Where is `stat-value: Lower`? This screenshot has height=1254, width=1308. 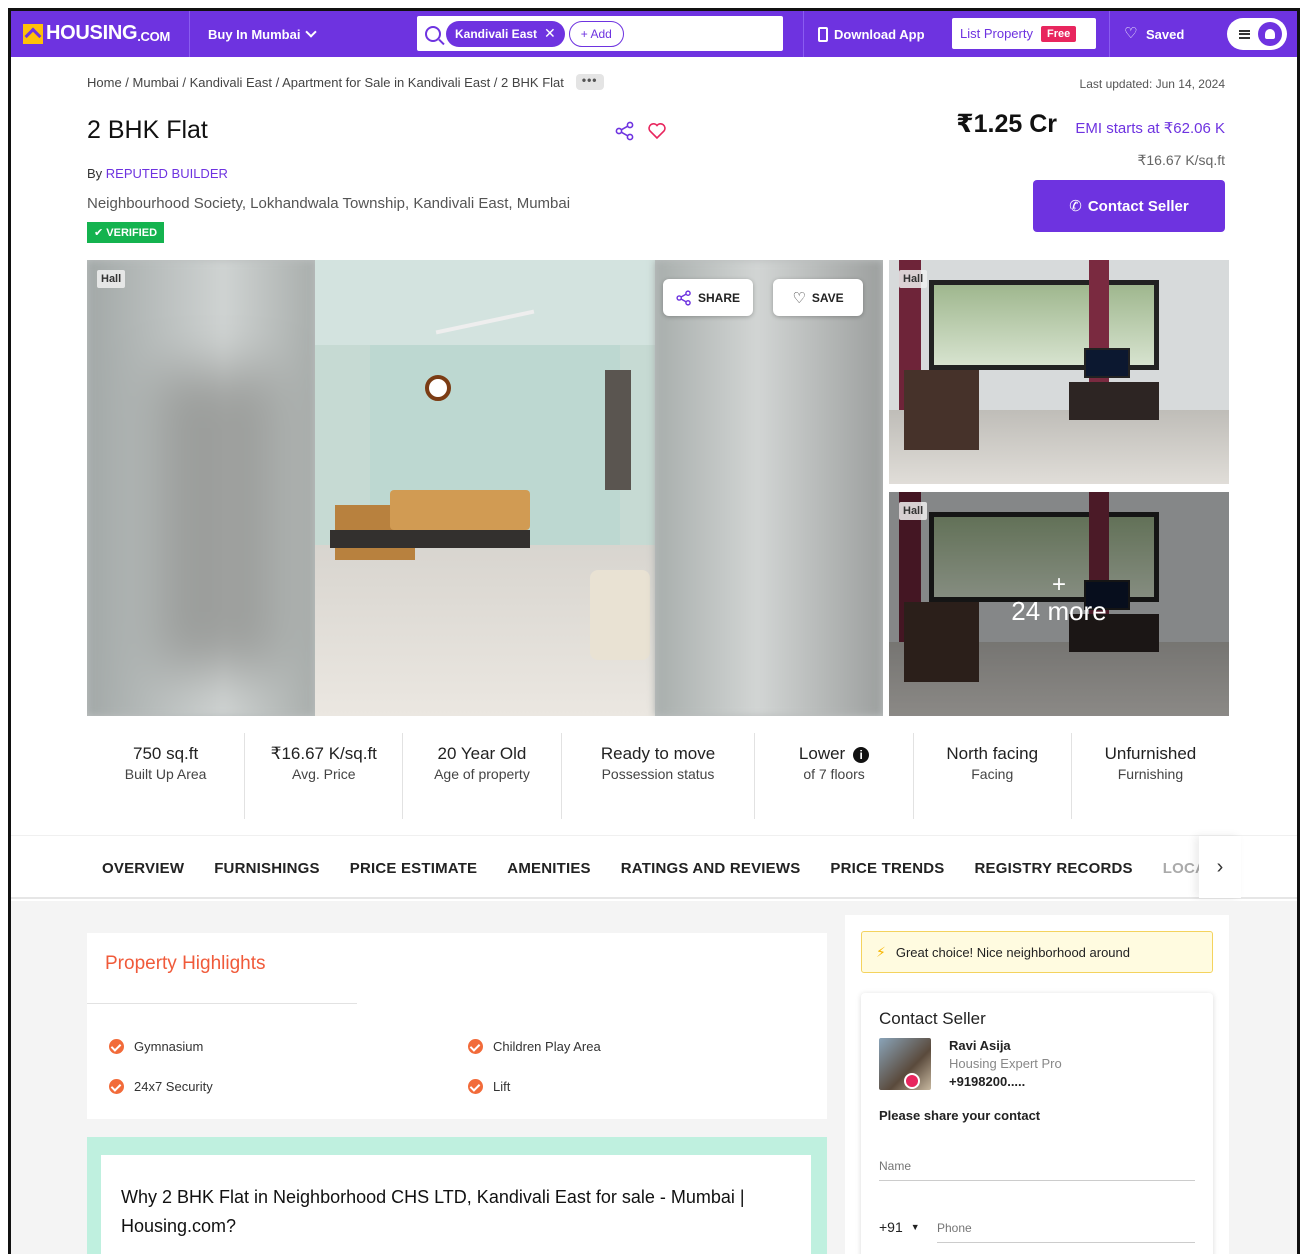
stat-value: Lower is located at coordinates (822, 753).